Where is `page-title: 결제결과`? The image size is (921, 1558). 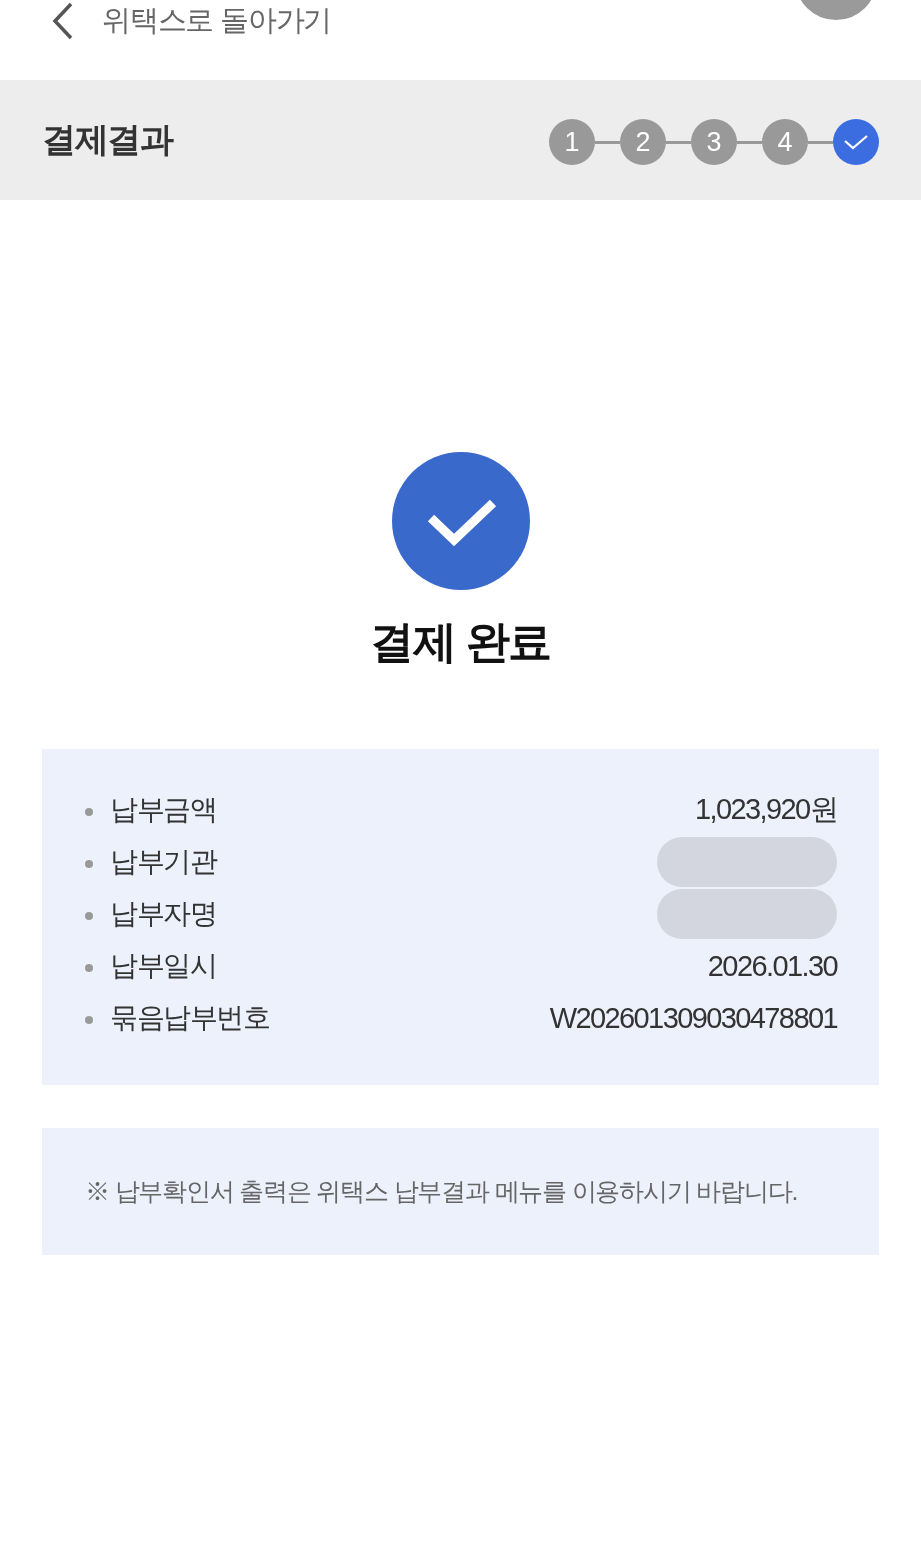 page-title: 결제결과 is located at coordinates (107, 139).